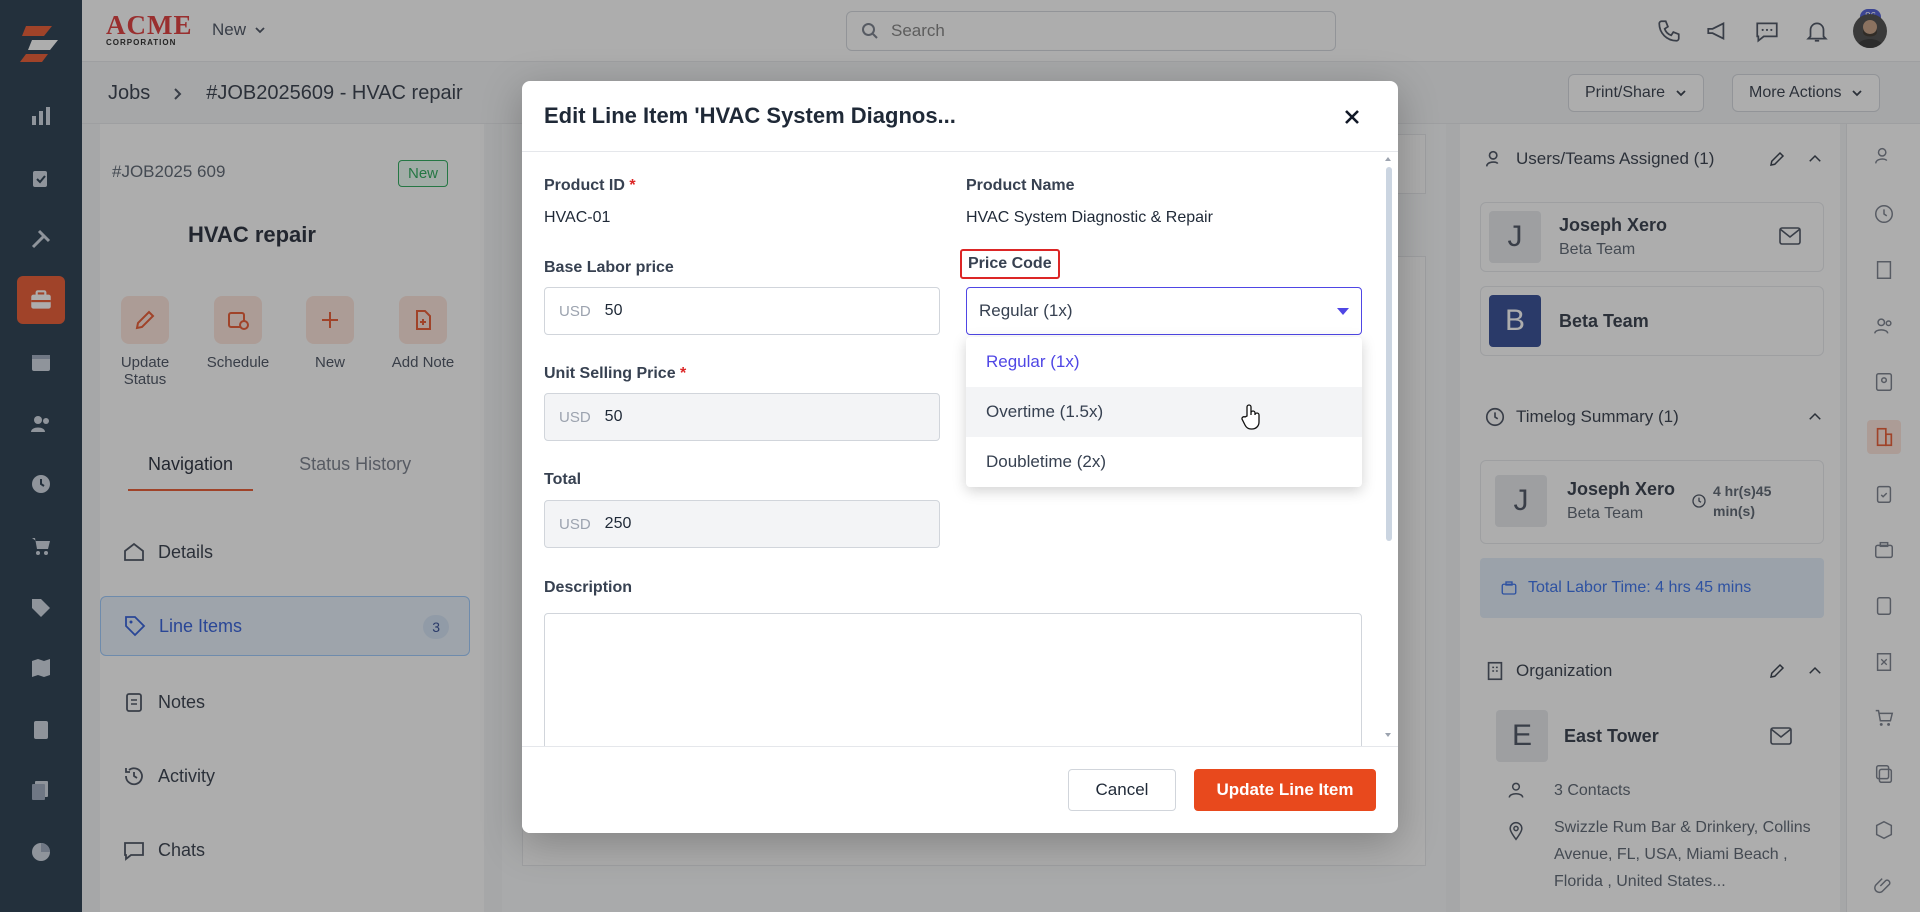 The image size is (1920, 912). Describe the element at coordinates (1343, 311) in the screenshot. I see `dropdown-caret-icon` at that location.